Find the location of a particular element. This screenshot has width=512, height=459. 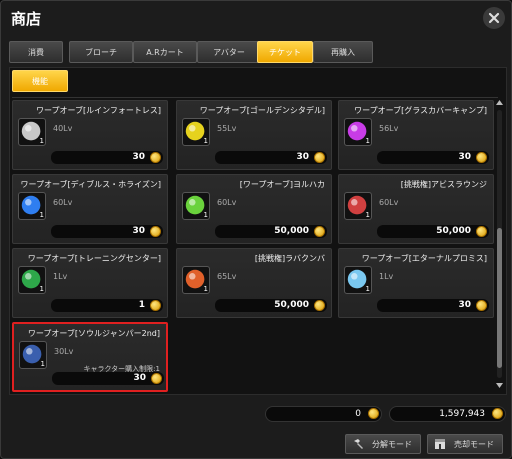

item-card: ワープオーブ[トレーニングセンター] 1 1Lv 1 is located at coordinates (90, 283).